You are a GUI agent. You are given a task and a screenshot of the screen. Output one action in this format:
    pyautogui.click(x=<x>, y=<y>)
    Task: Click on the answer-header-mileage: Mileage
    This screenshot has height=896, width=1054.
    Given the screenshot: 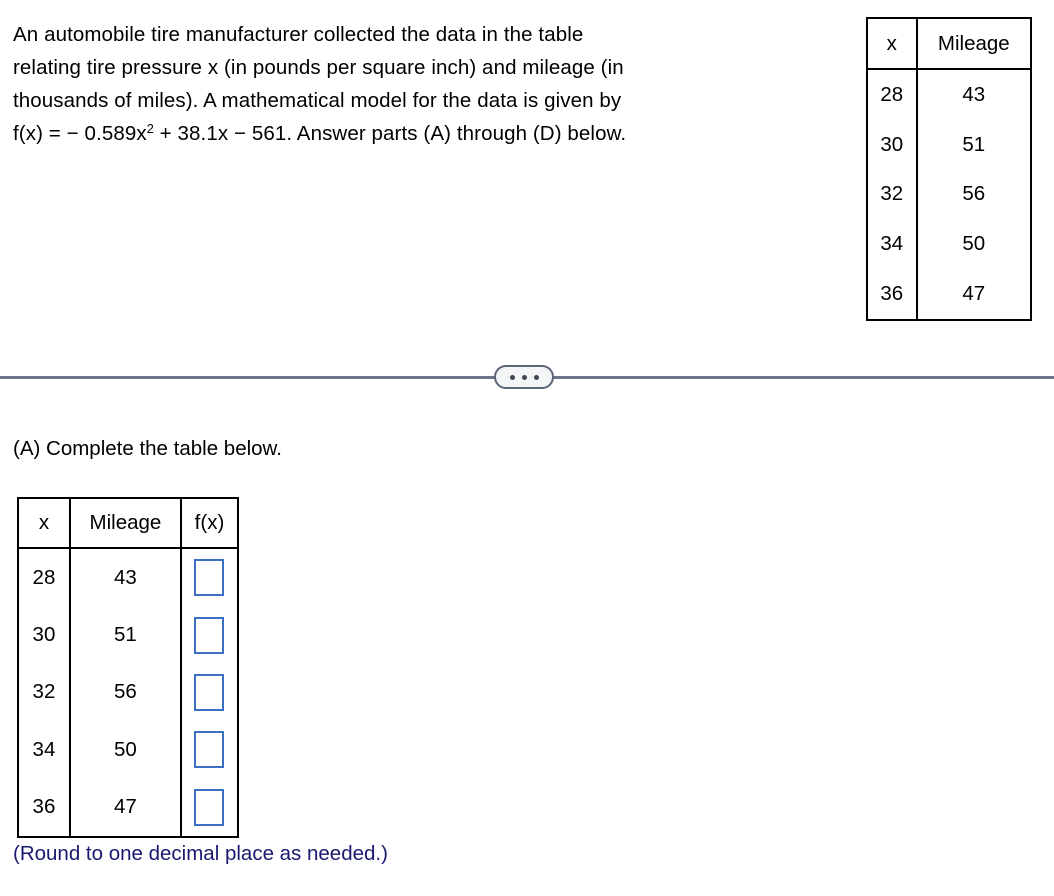 What is the action you would take?
    pyautogui.click(x=125, y=524)
    